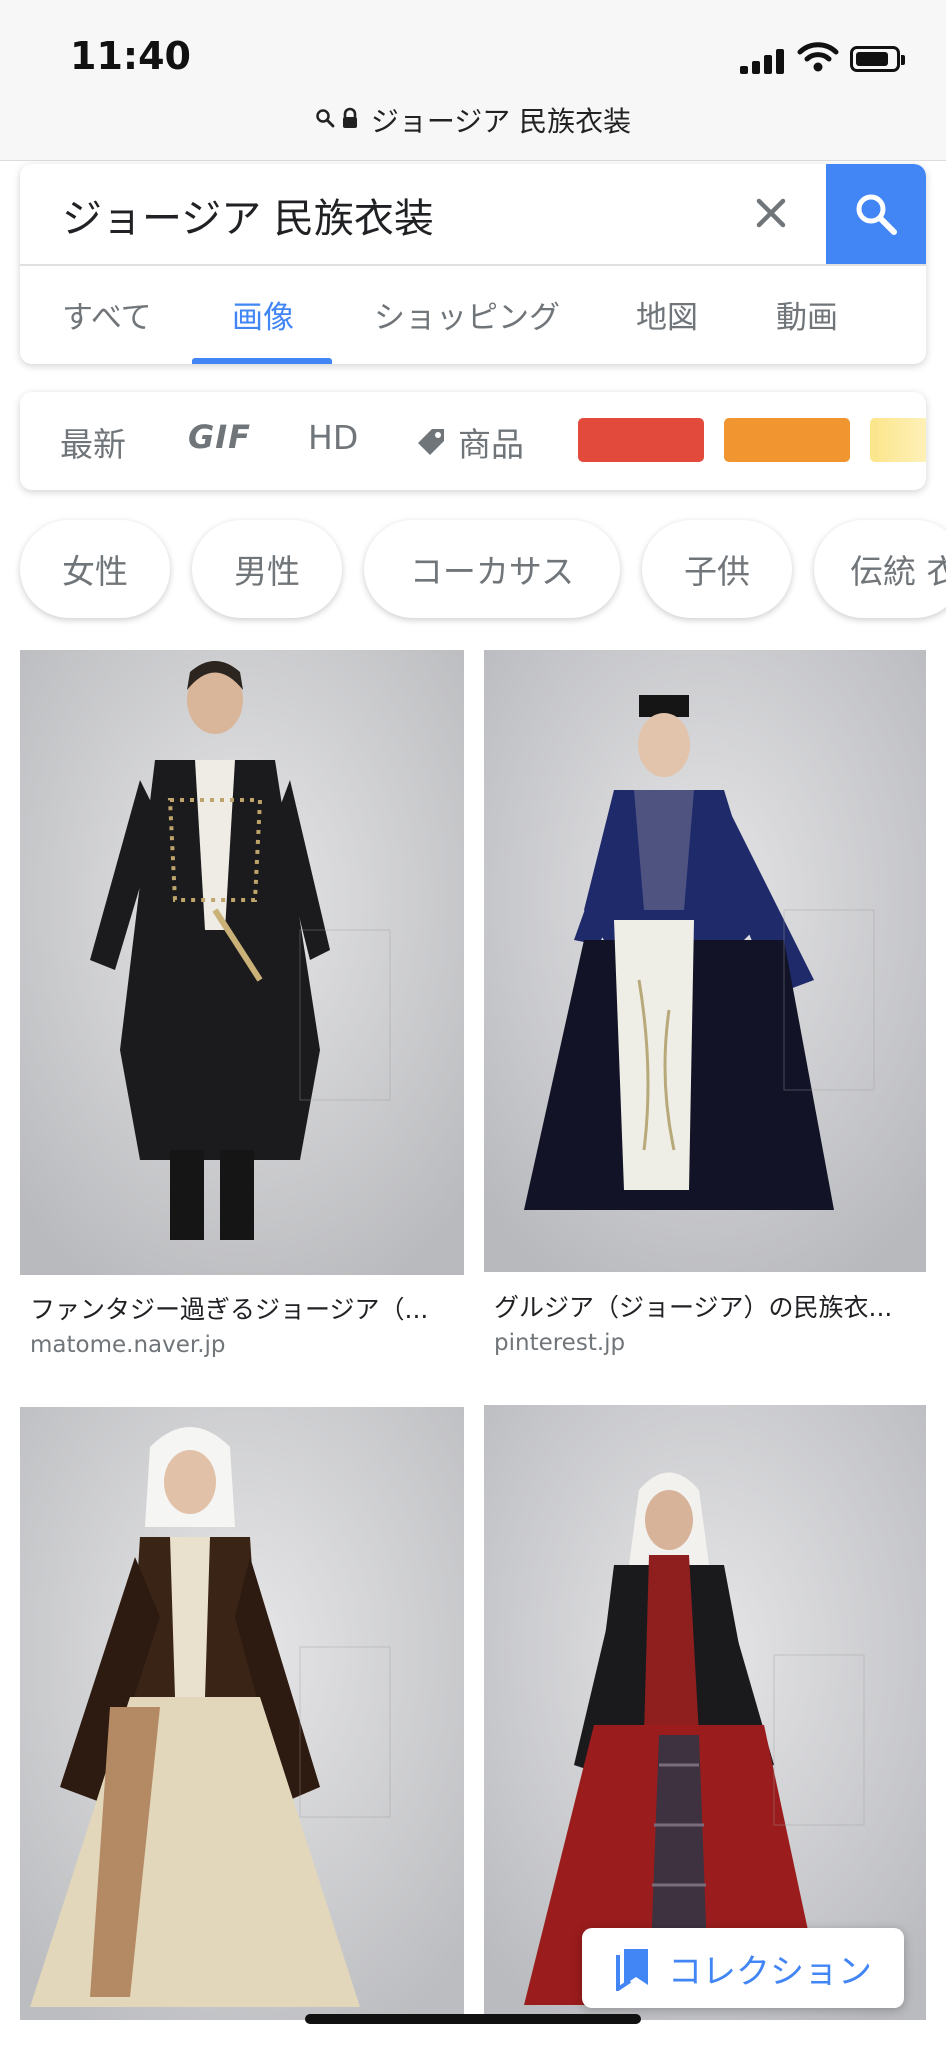 The height and width of the screenshot is (2048, 946). What do you see at coordinates (350, 120) in the screenshot?
I see `lock-icon` at bounding box center [350, 120].